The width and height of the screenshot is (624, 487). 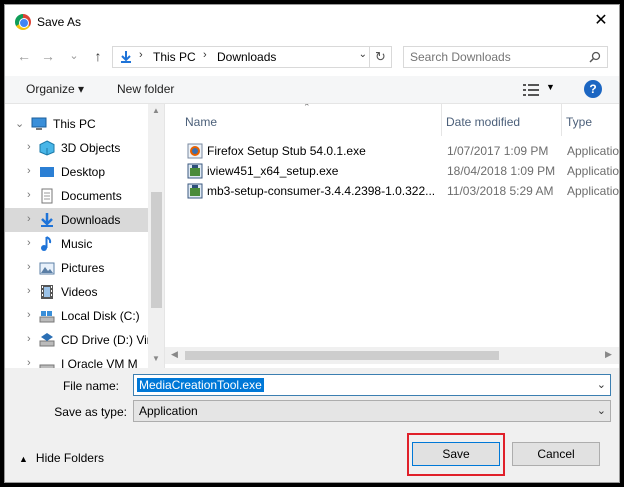 What do you see at coordinates (47, 366) in the screenshot?
I see `cd-drive-icon` at bounding box center [47, 366].